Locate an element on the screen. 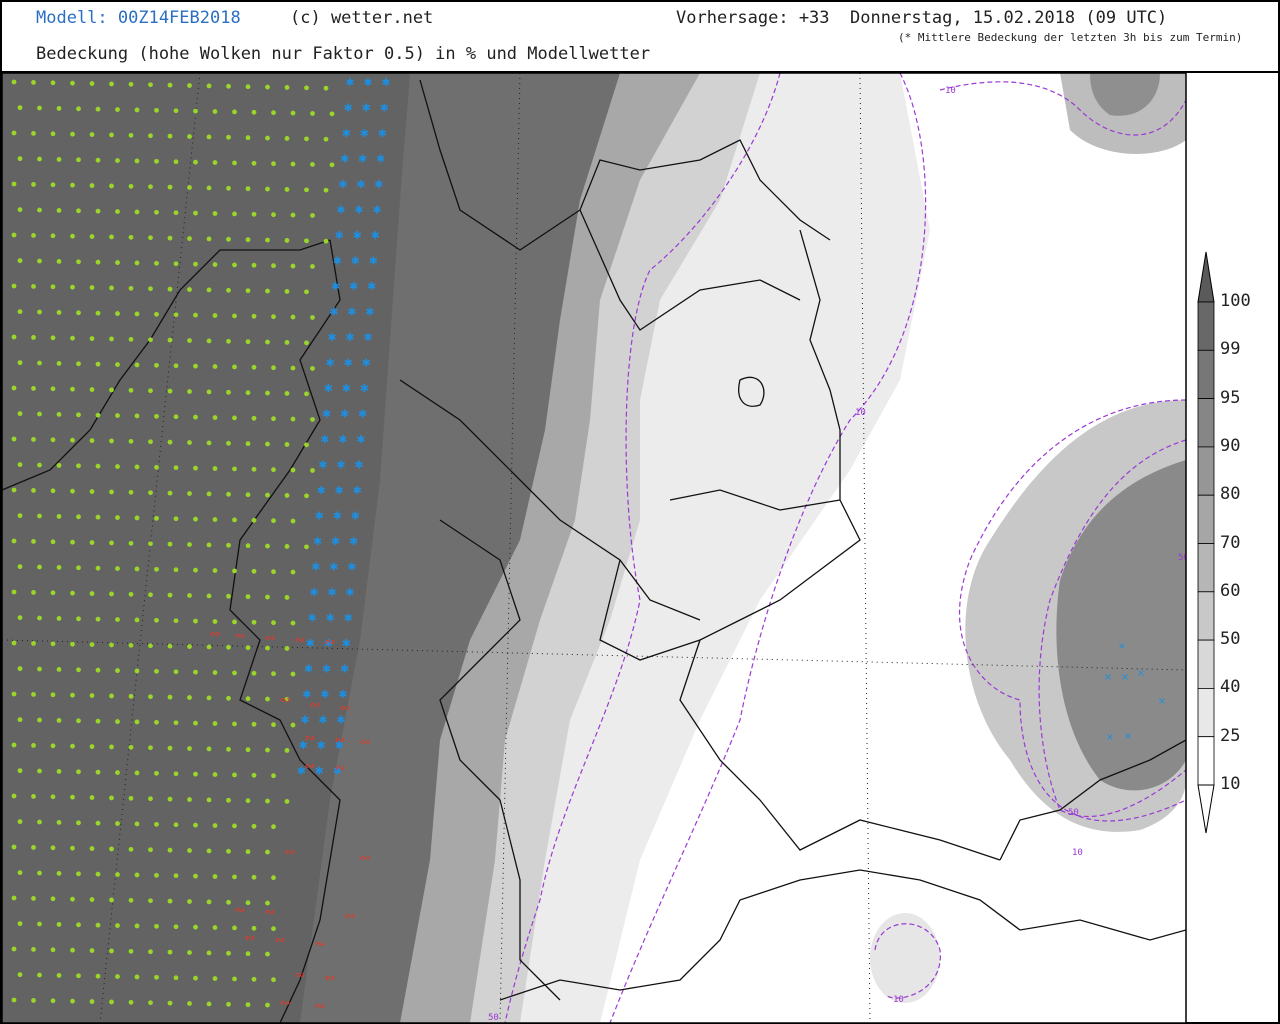 Image resolution: width=1280 pixels, height=1024 pixels. legend-swatch is located at coordinates (1206, 616).